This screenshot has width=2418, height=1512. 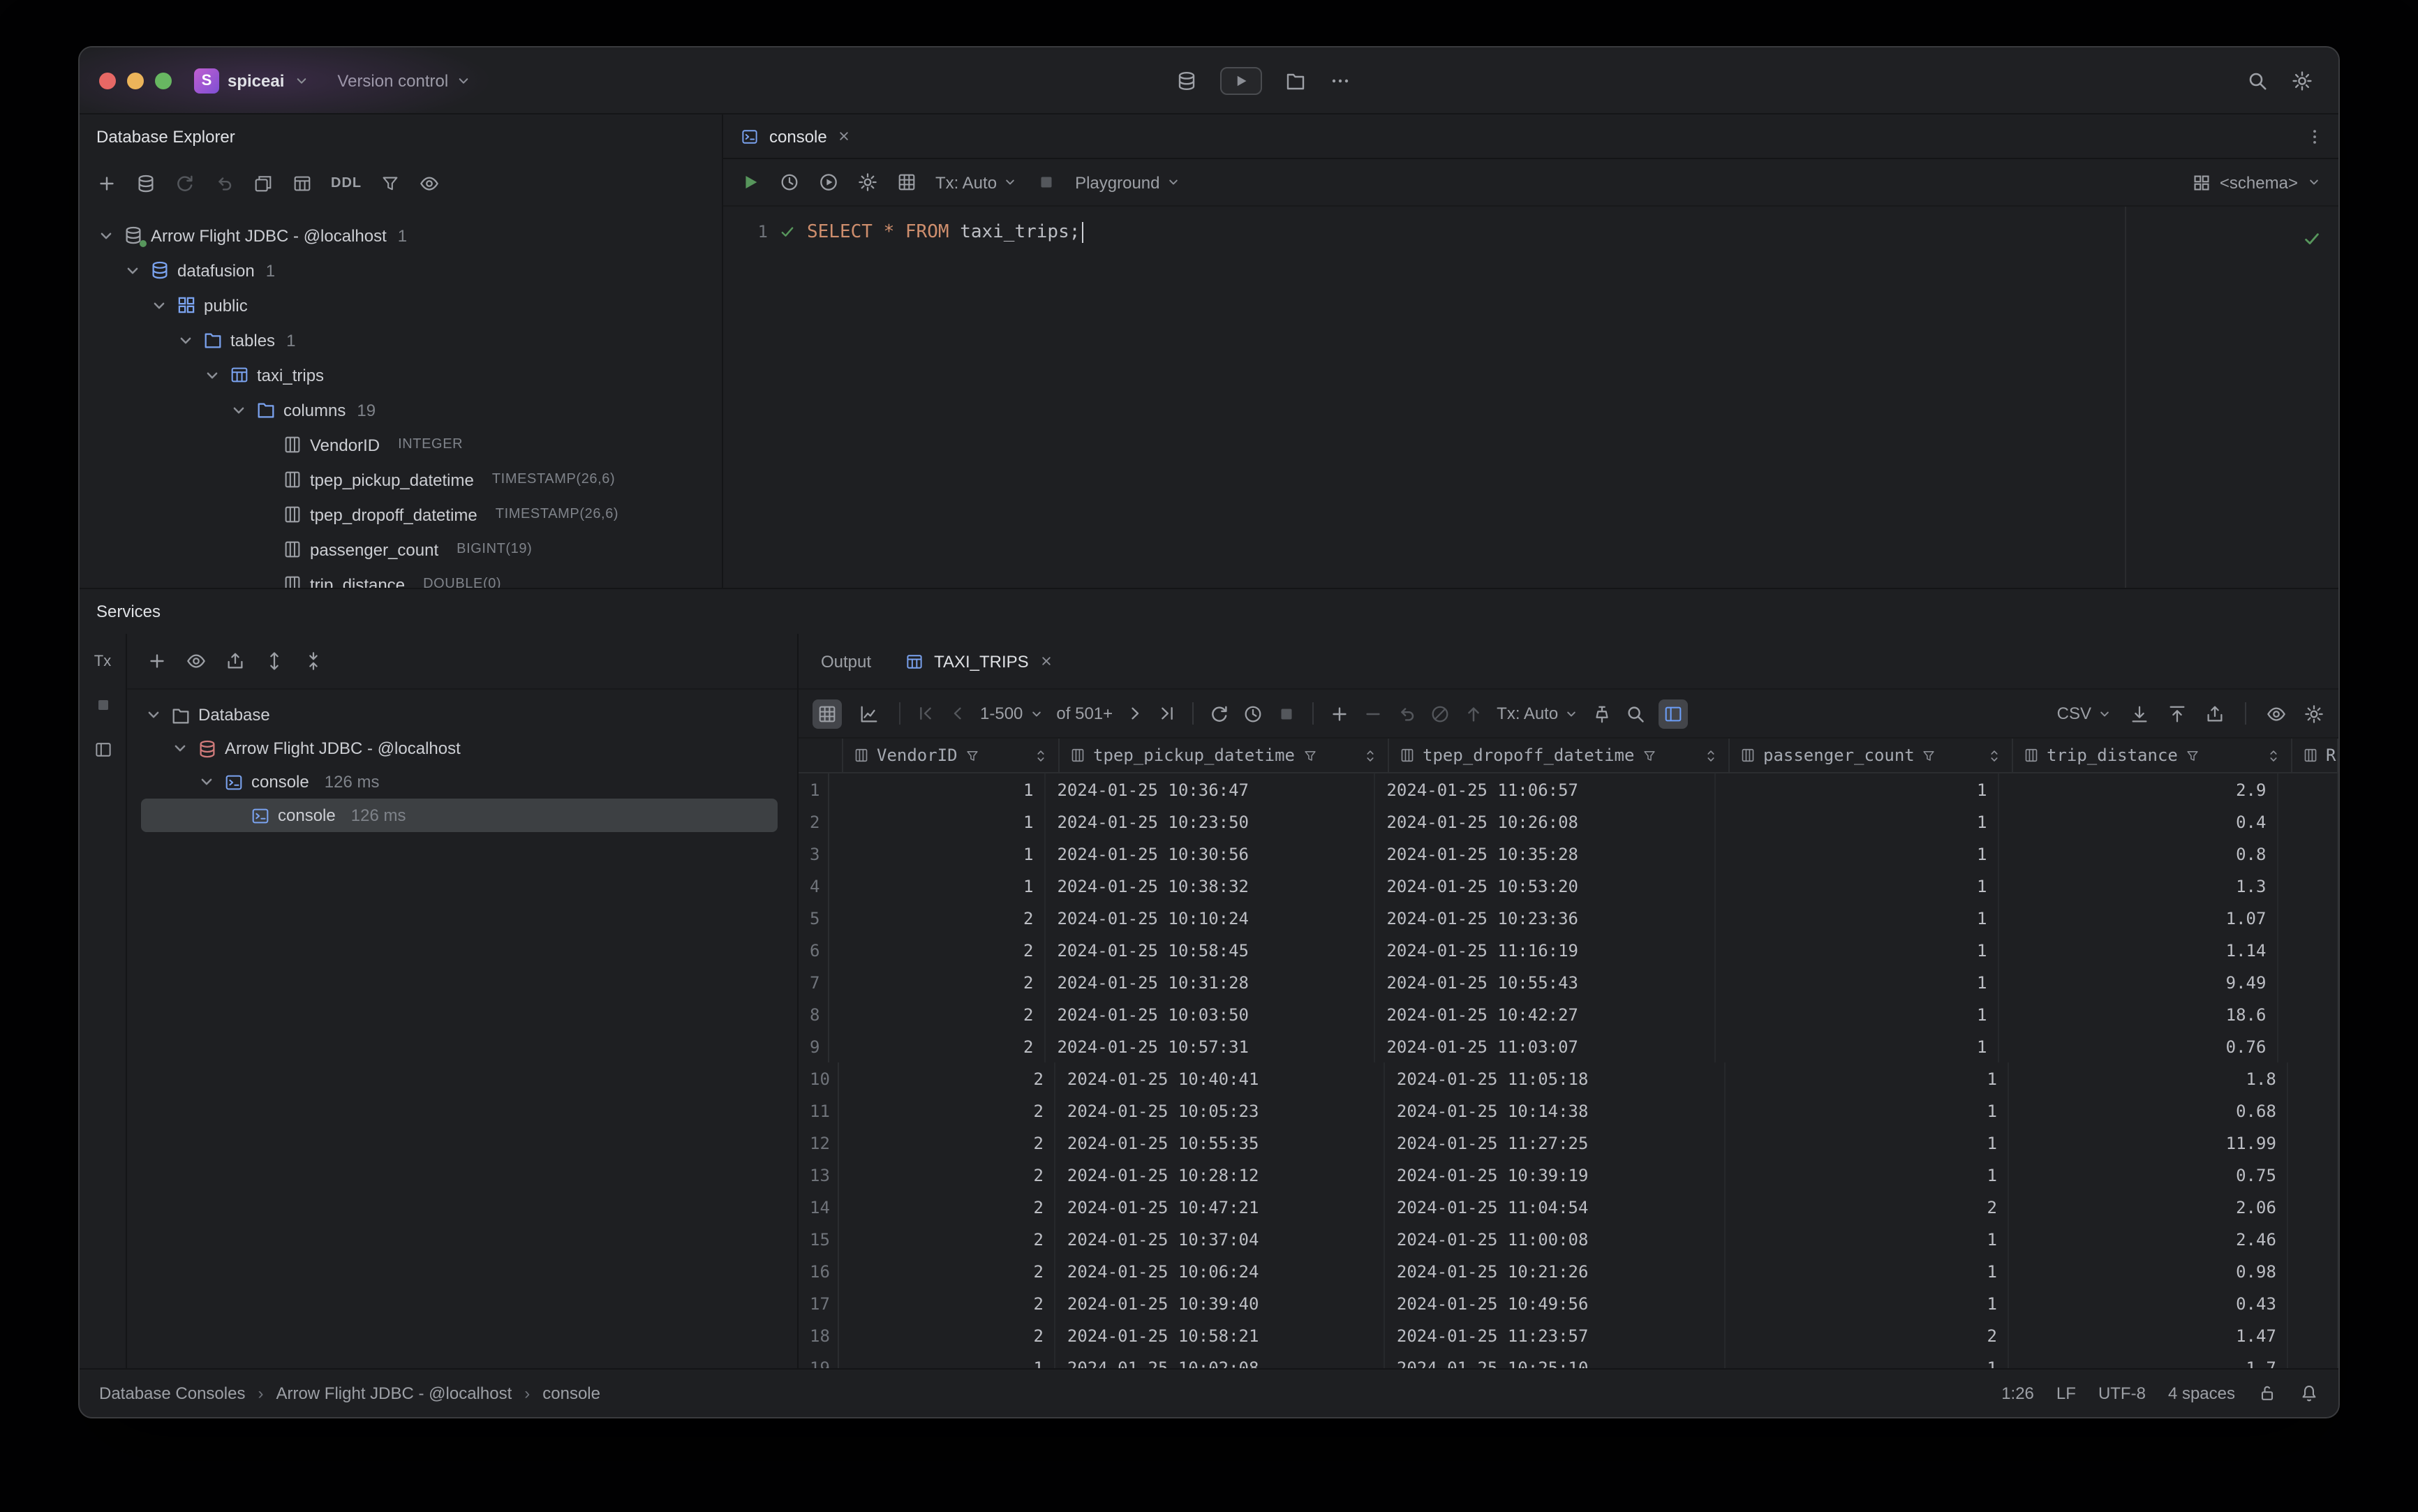 What do you see at coordinates (819, 1271) in the screenshot?
I see `row-number: 16` at bounding box center [819, 1271].